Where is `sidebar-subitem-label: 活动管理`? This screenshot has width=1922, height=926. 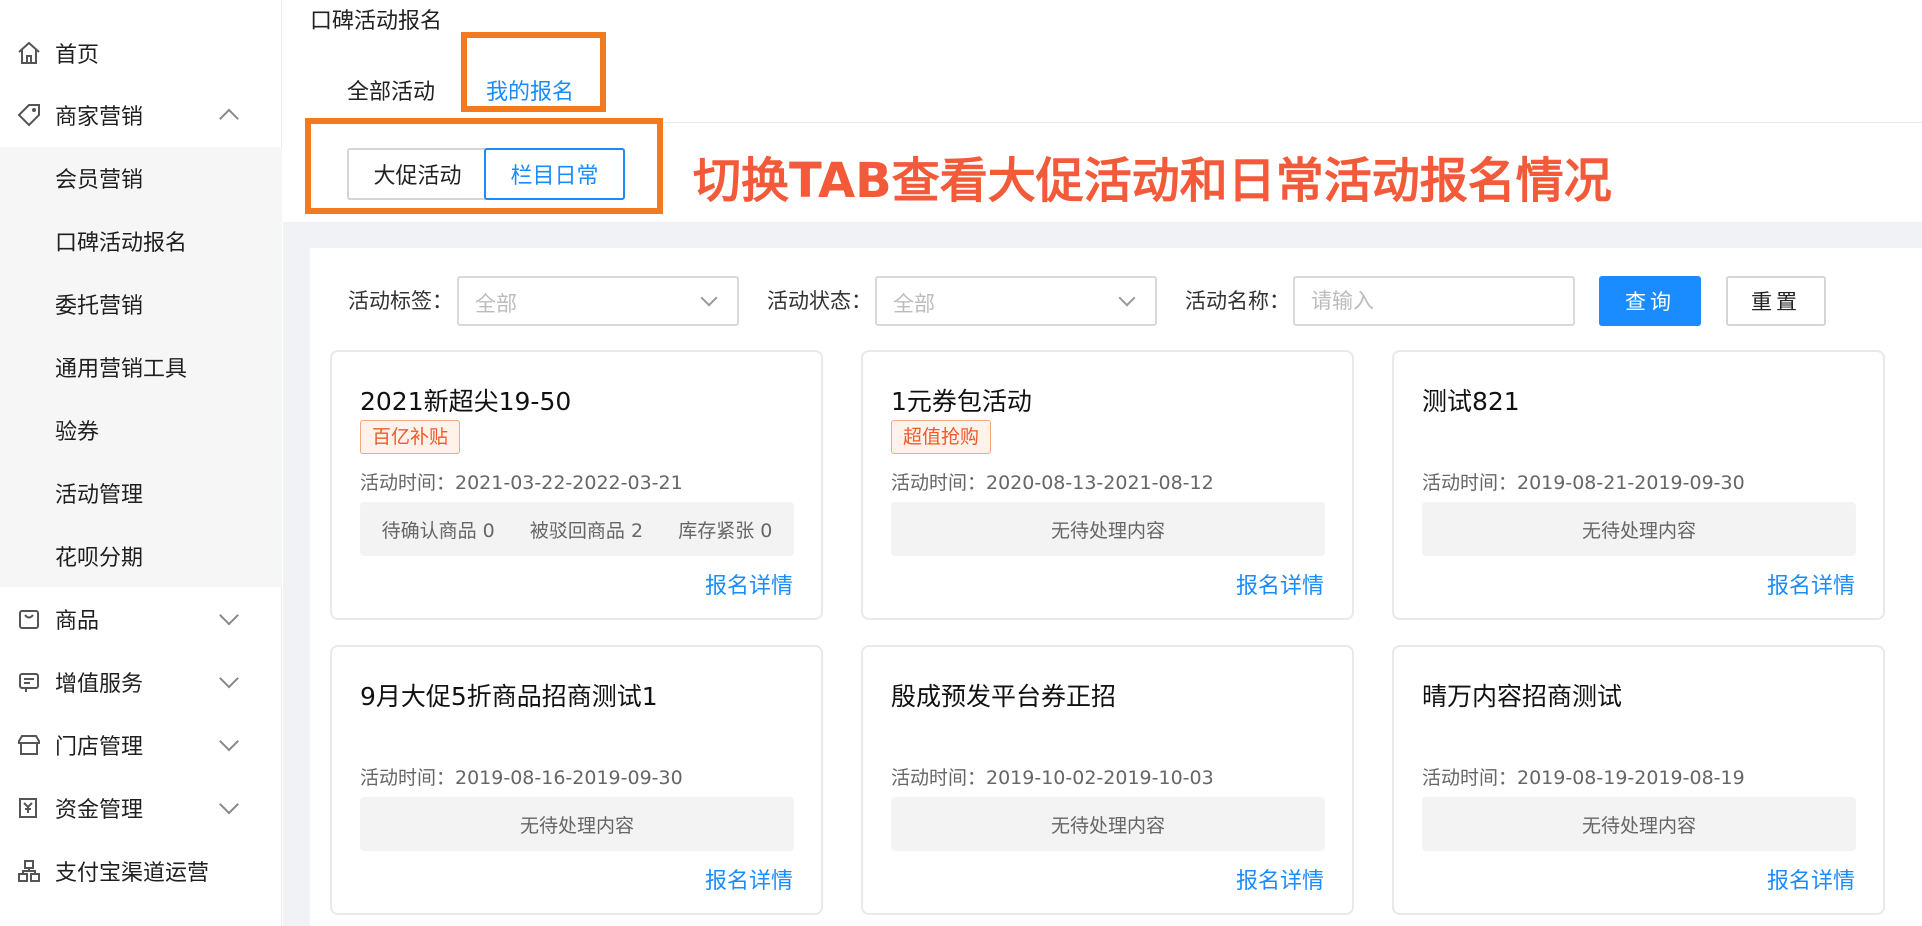
sidebar-subitem-label: 活动管理 is located at coordinates (99, 495).